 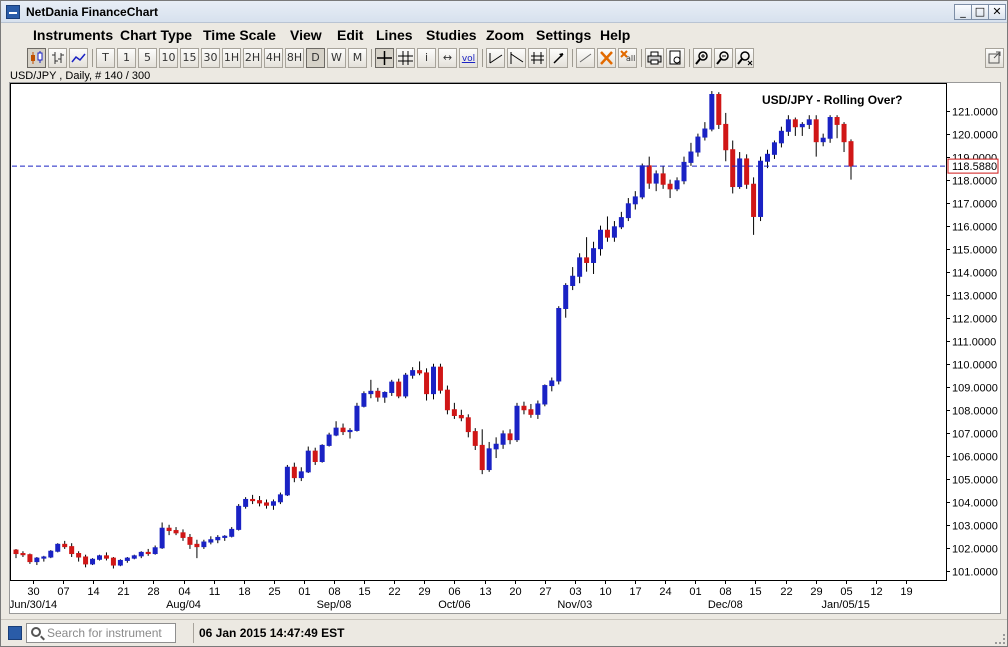 I want to click on x-month-label: Oct/06, so click(x=454, y=605).